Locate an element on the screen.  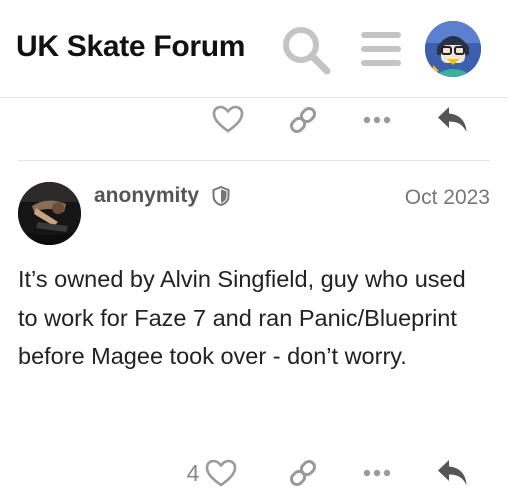
post-username: anonymity is located at coordinates (146, 196).